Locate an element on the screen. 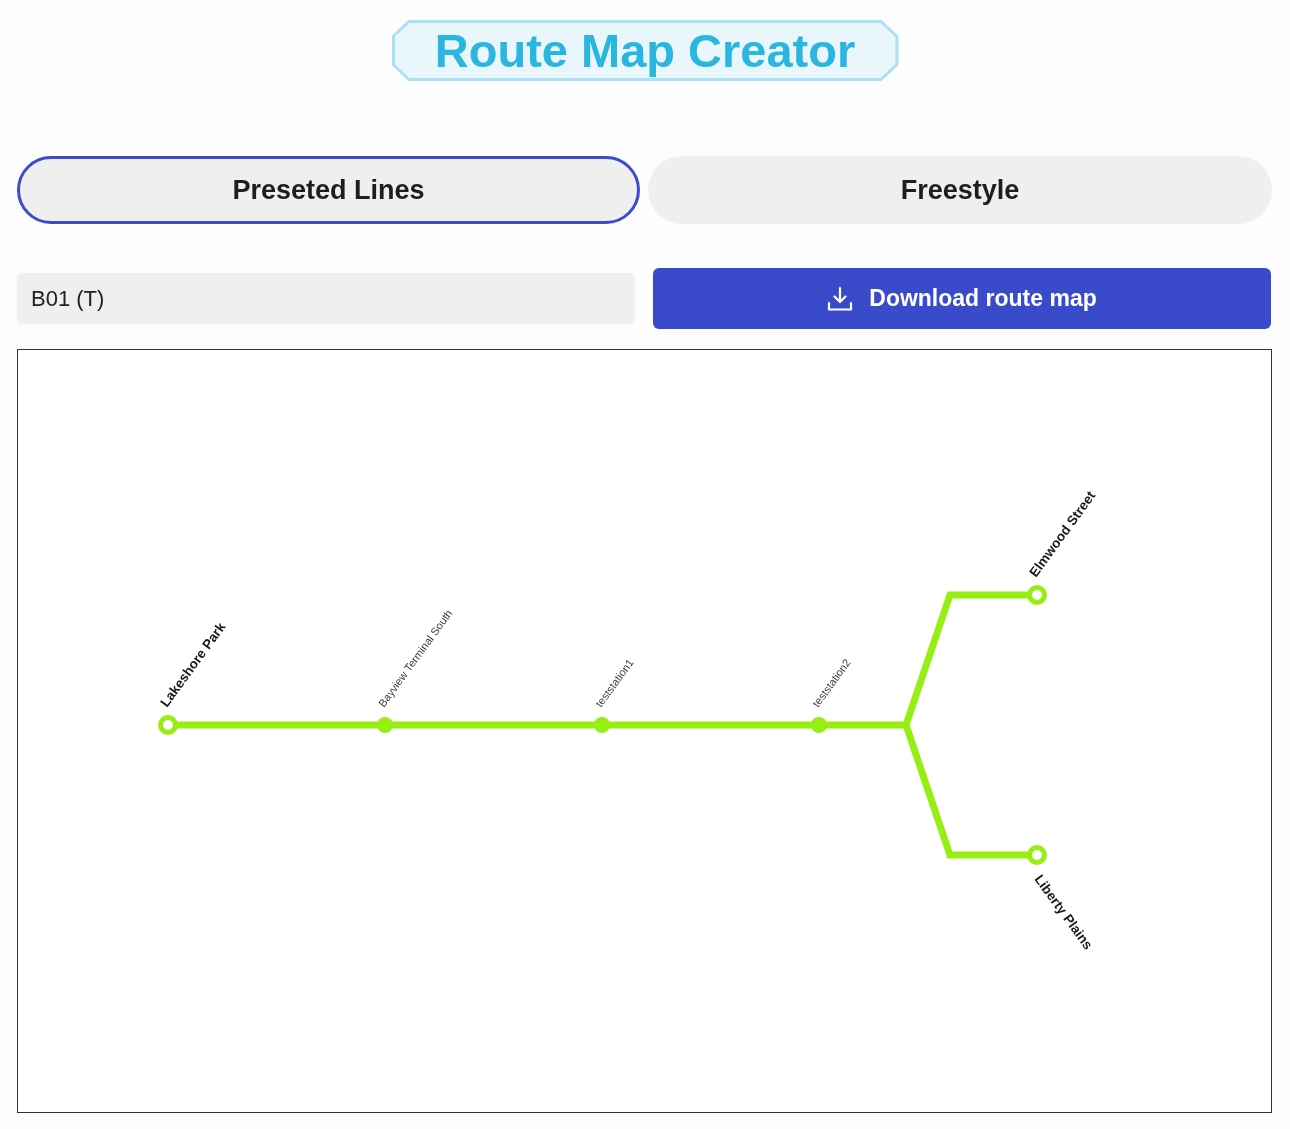  line-select: B01 (T) is located at coordinates (326, 298).